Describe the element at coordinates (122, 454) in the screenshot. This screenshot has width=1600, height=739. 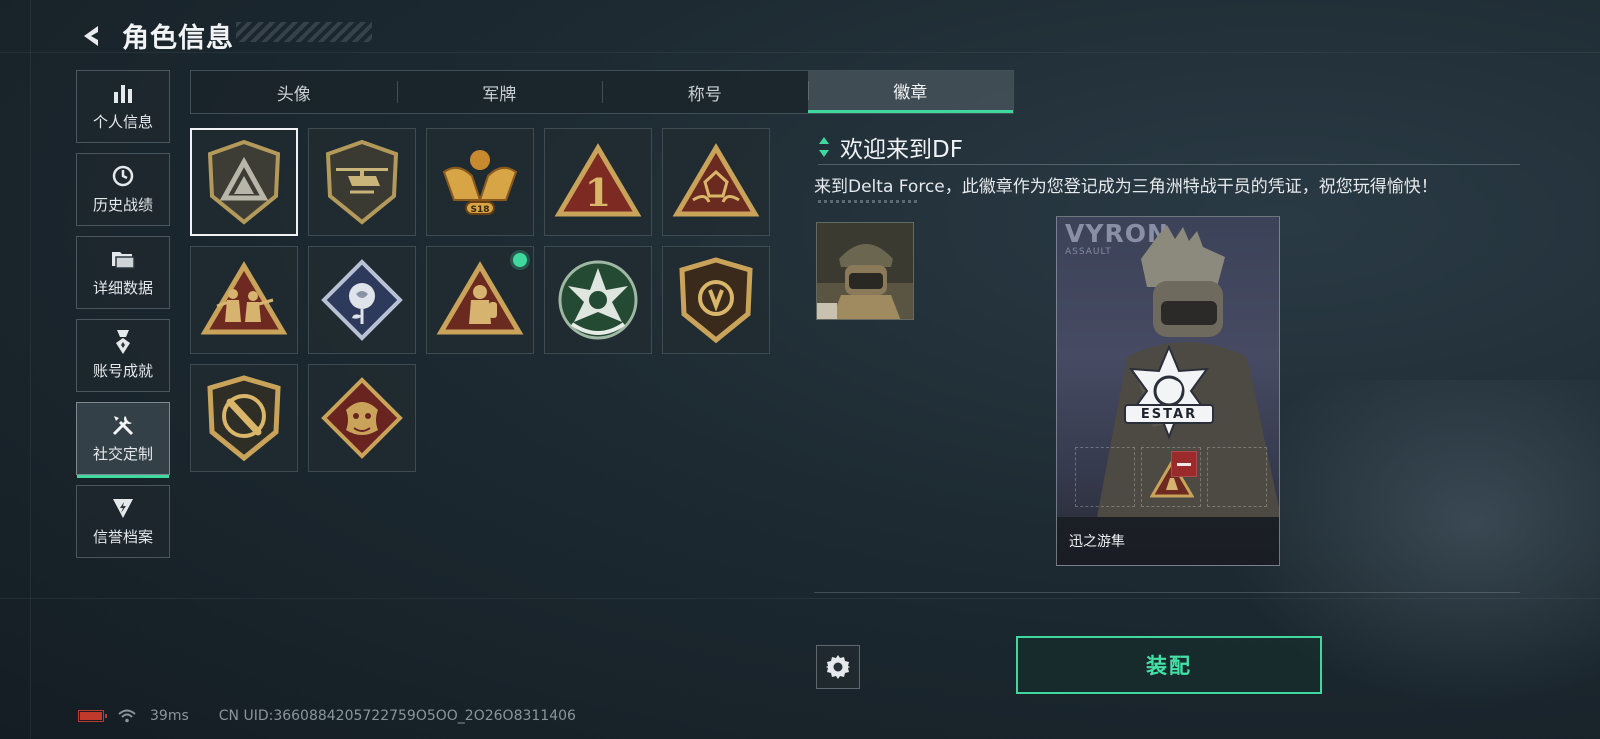
I see `sidebar-item-label: 社交定制` at that location.